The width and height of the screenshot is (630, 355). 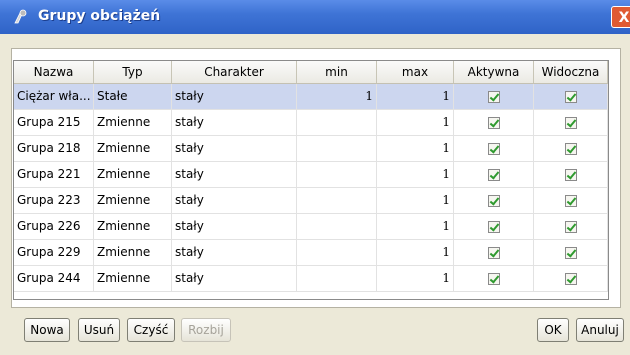 I want to click on column-header-min: min, so click(x=337, y=72).